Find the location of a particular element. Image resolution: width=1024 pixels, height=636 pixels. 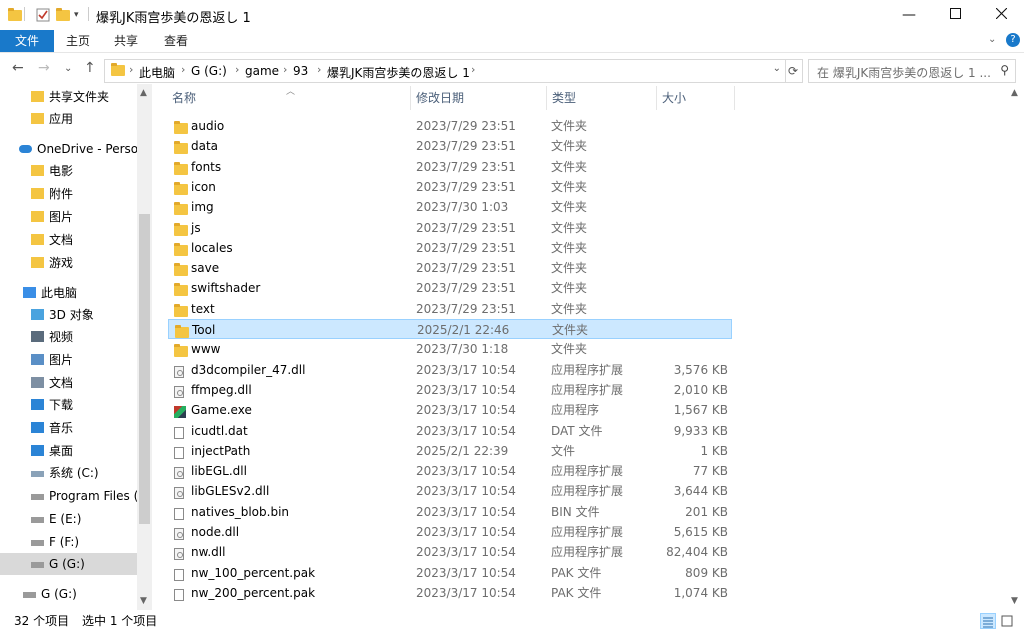

file-row: ffmpeg.dll 2023/3/17 10:54 应用程序扩展 2,010 KB is located at coordinates (450, 390).